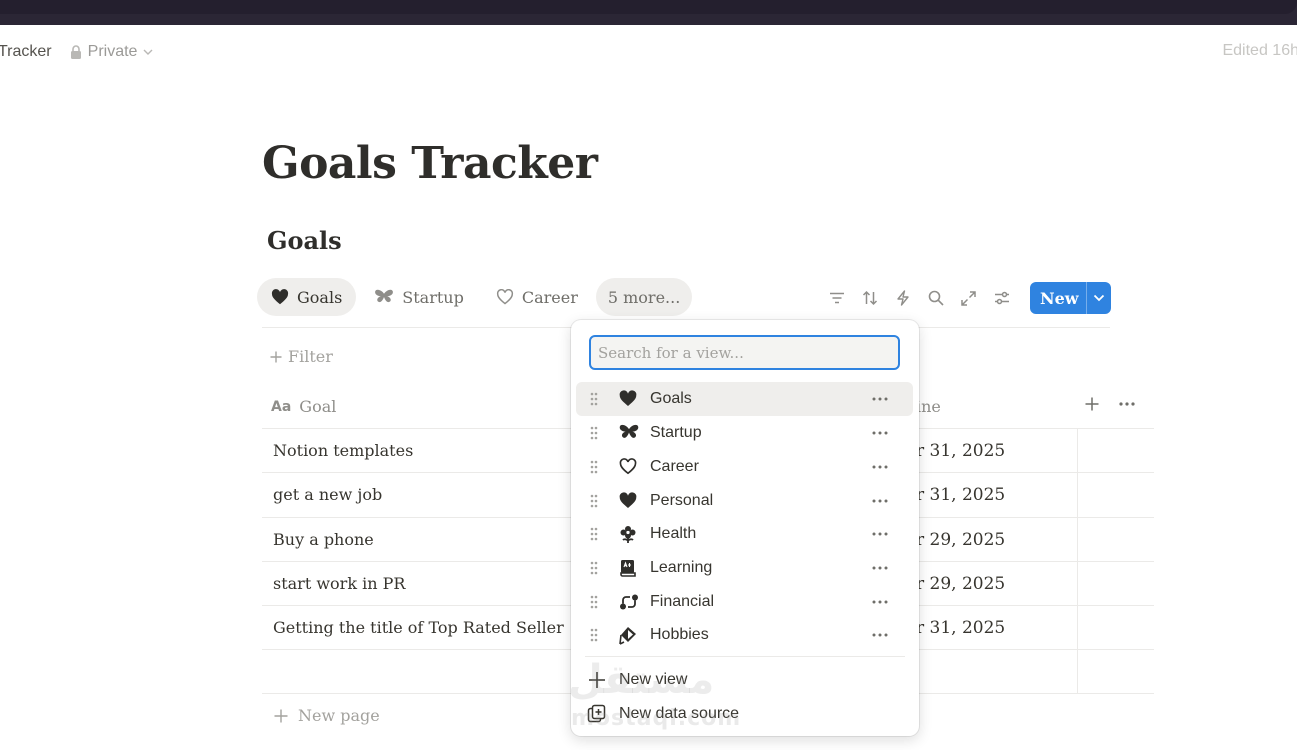 The height and width of the screenshot is (750, 1297). I want to click on view-item-startup: Startup, so click(744, 433).